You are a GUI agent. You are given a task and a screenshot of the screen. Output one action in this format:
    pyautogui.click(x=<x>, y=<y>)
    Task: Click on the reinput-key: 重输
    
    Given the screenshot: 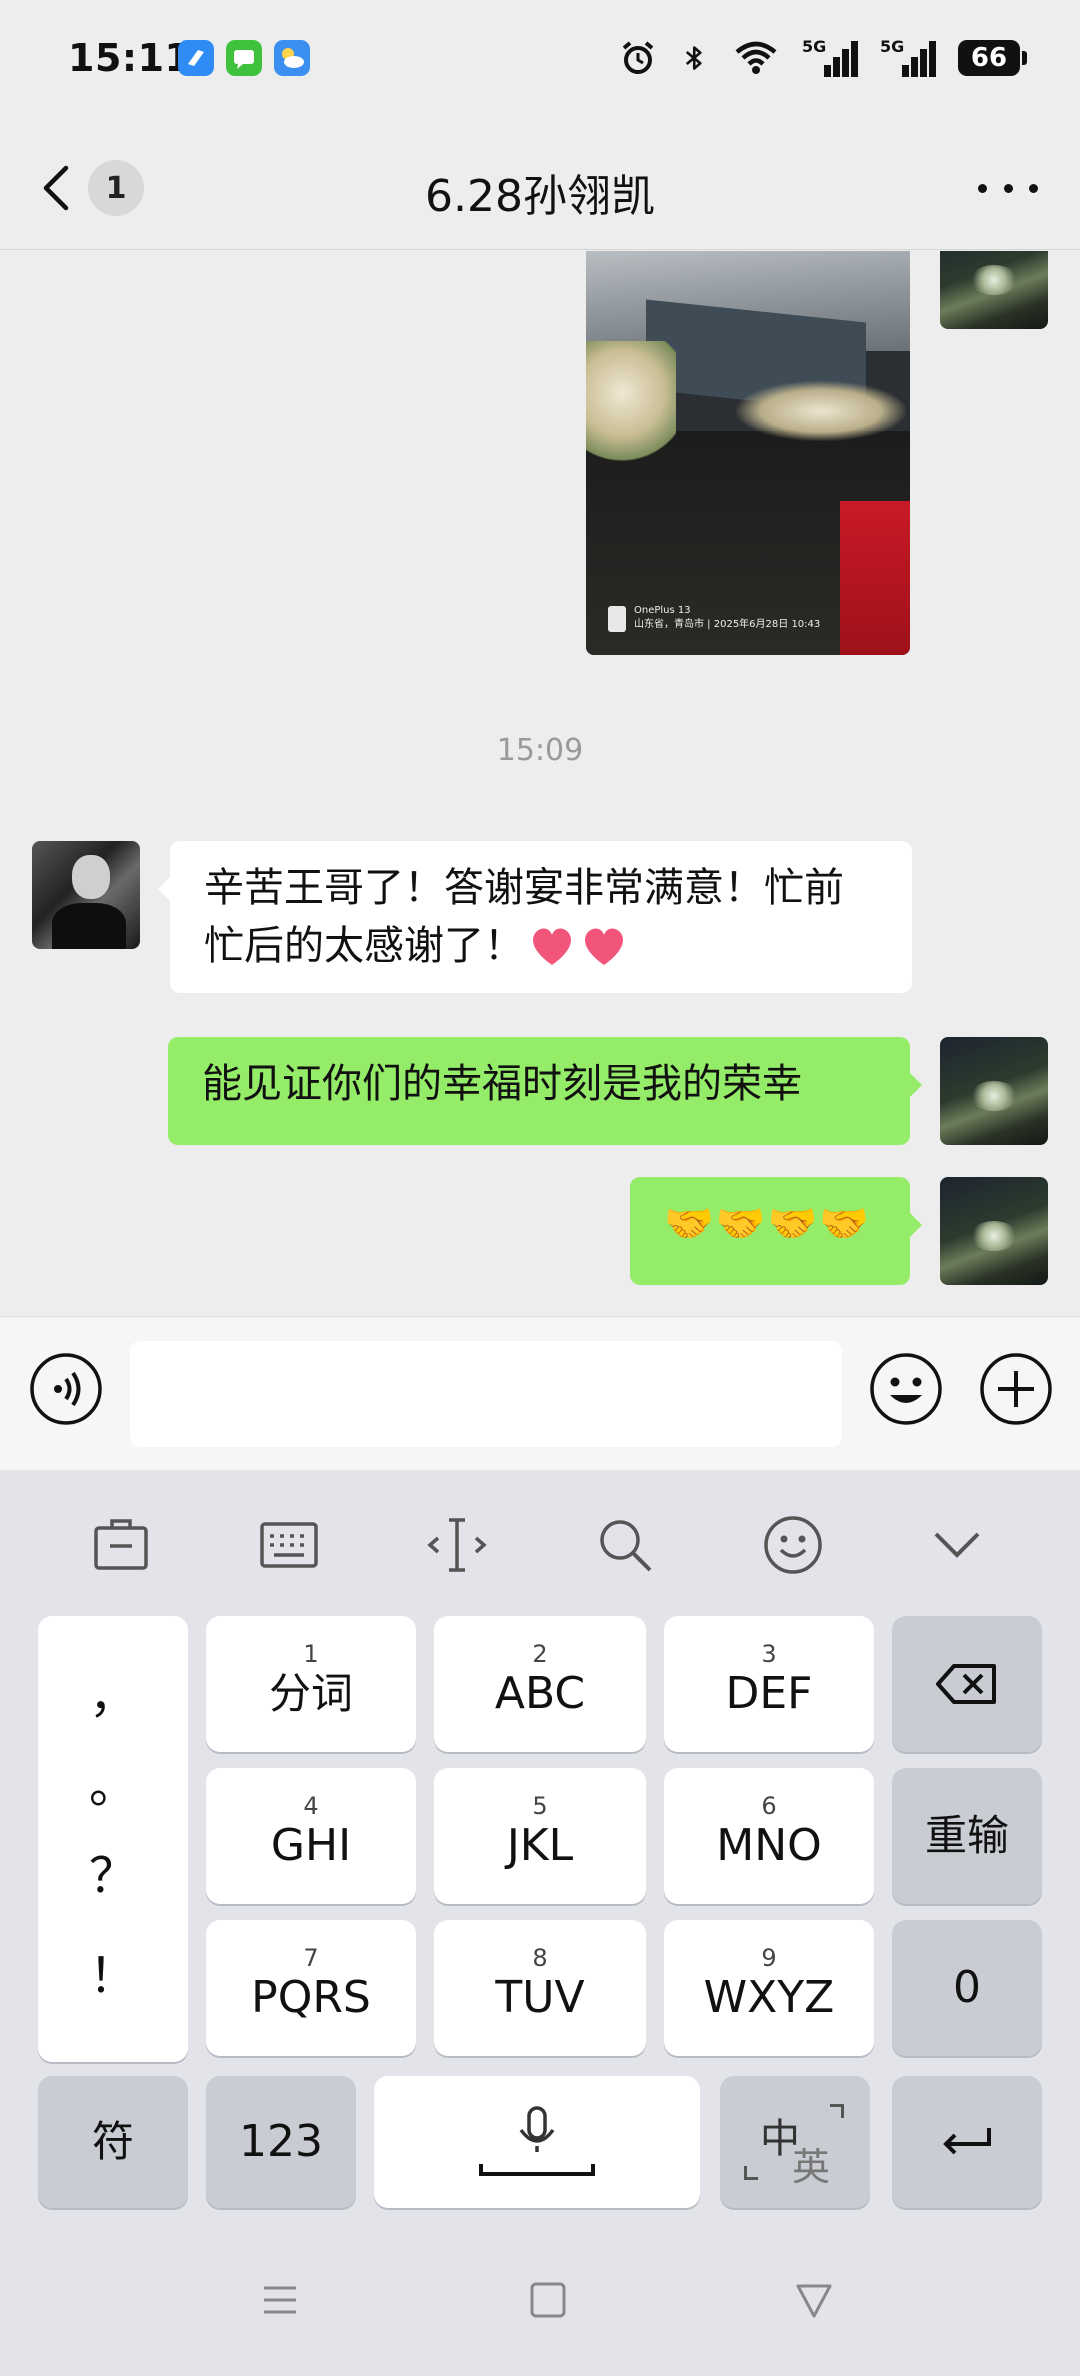 What is the action you would take?
    pyautogui.click(x=967, y=1836)
    